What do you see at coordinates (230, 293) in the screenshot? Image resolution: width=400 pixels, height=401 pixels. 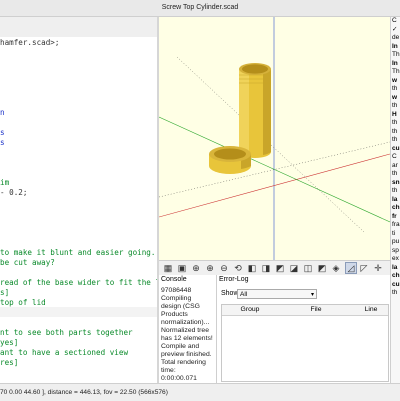 I see `show-label: Show` at bounding box center [230, 293].